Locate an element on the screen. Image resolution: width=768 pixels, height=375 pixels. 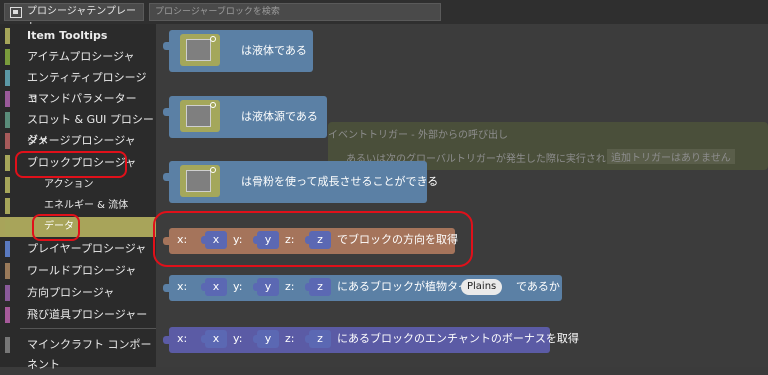
category-label: プレイヤープロシージャ is located at coordinates (87, 248).